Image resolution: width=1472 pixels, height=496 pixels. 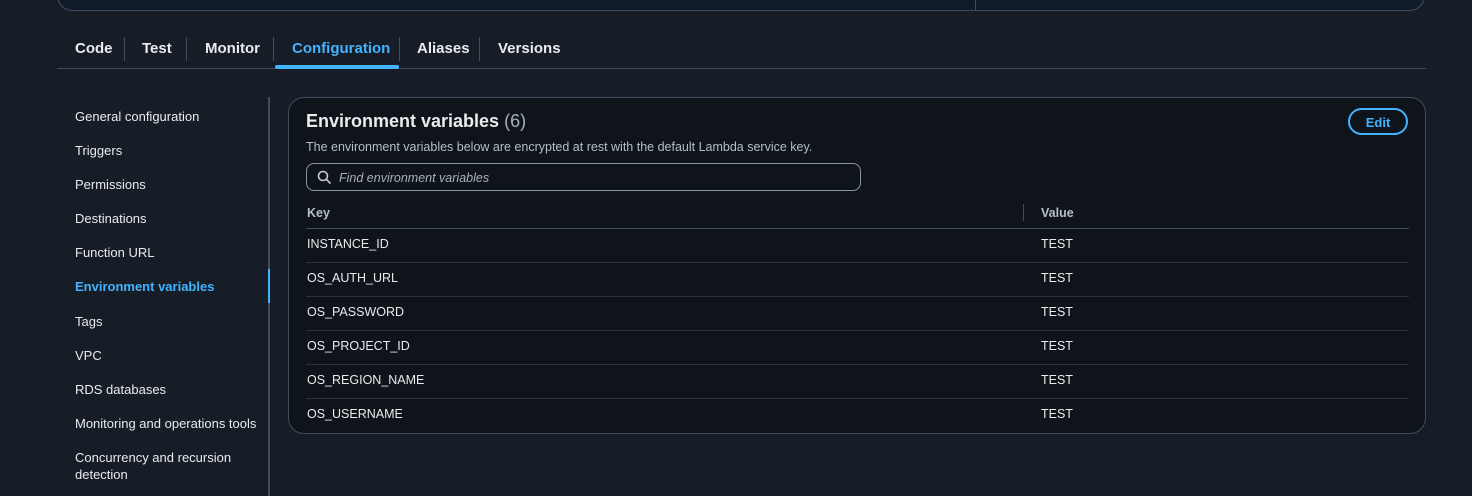 I want to click on tab-aliases: Aliases, so click(x=443, y=49).